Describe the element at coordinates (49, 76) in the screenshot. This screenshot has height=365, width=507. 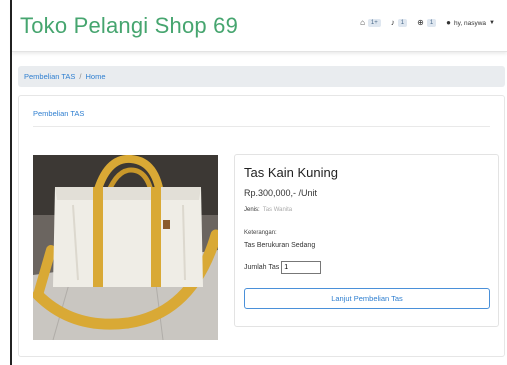
I see `breadcrumb-pembelian: Pembelian TAS` at that location.